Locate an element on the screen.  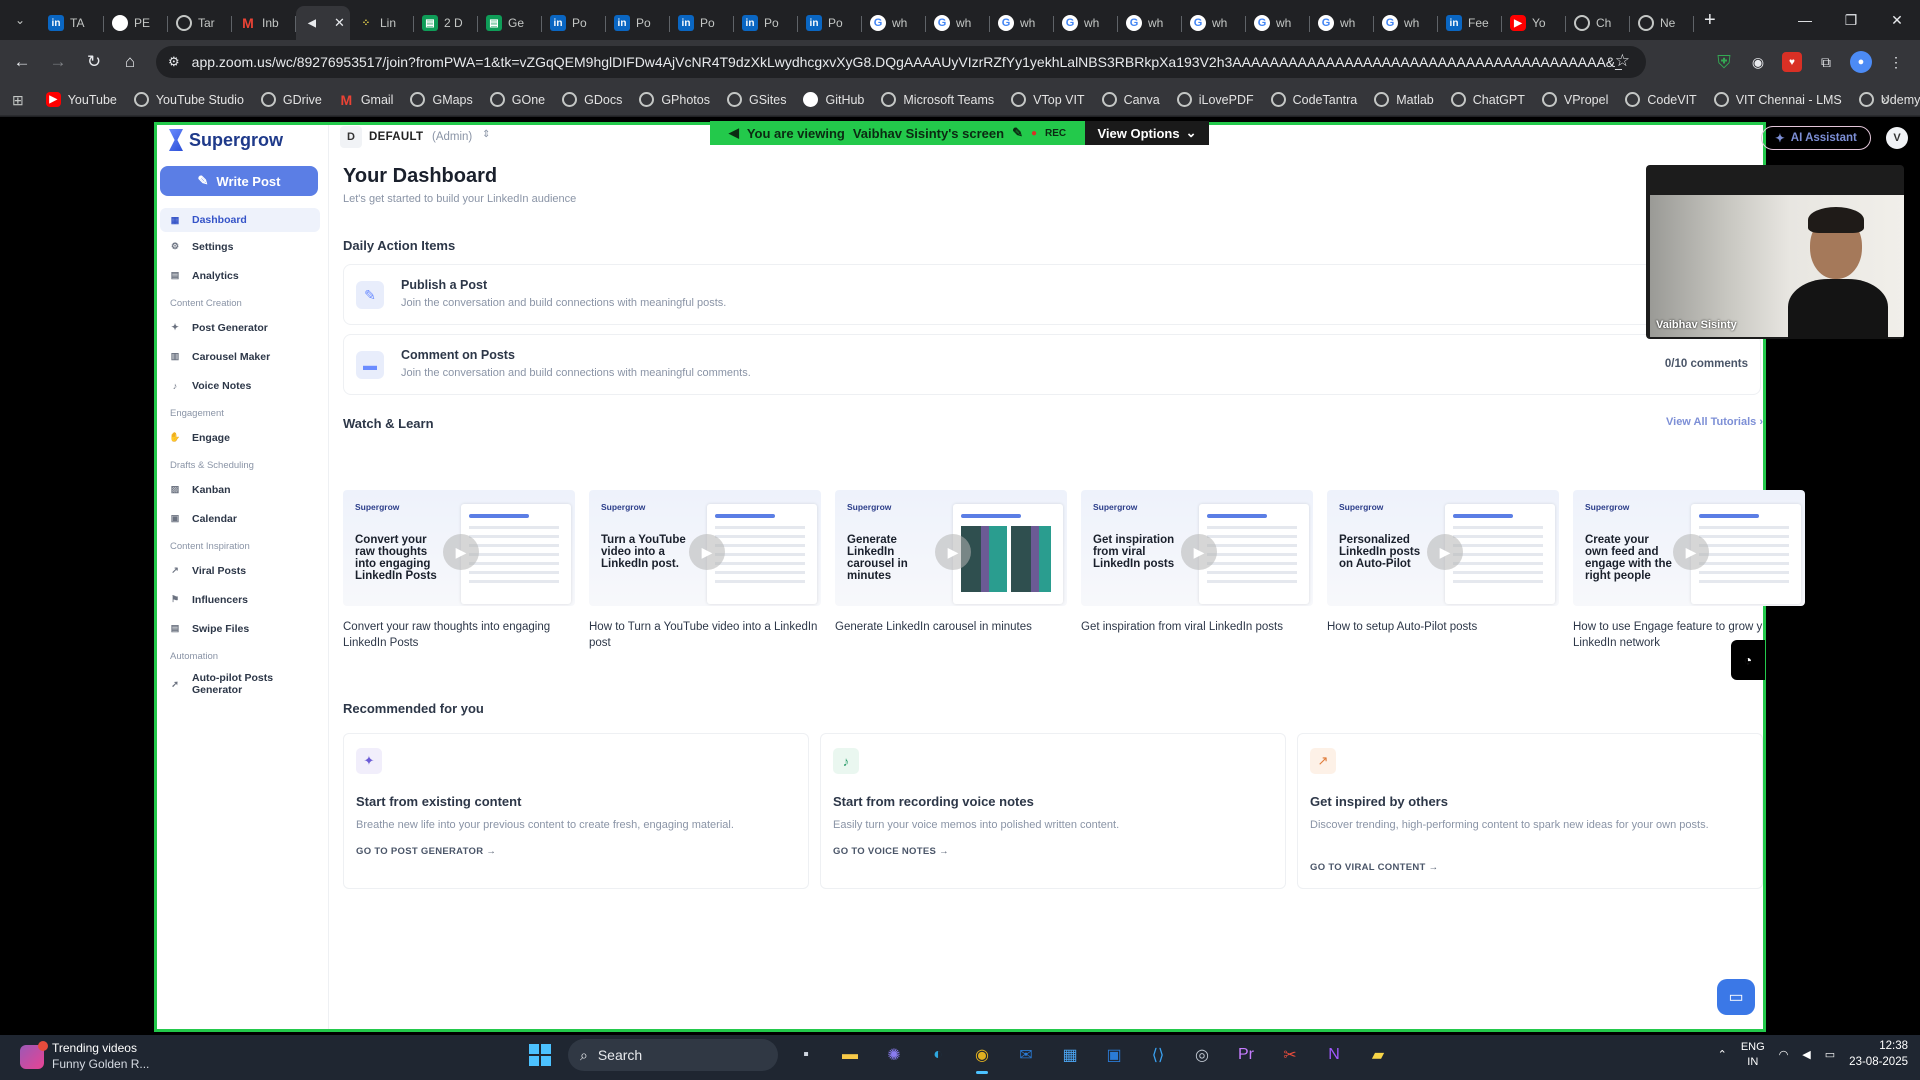
tab-search-button: ⌄ is located at coordinates (20, 20).